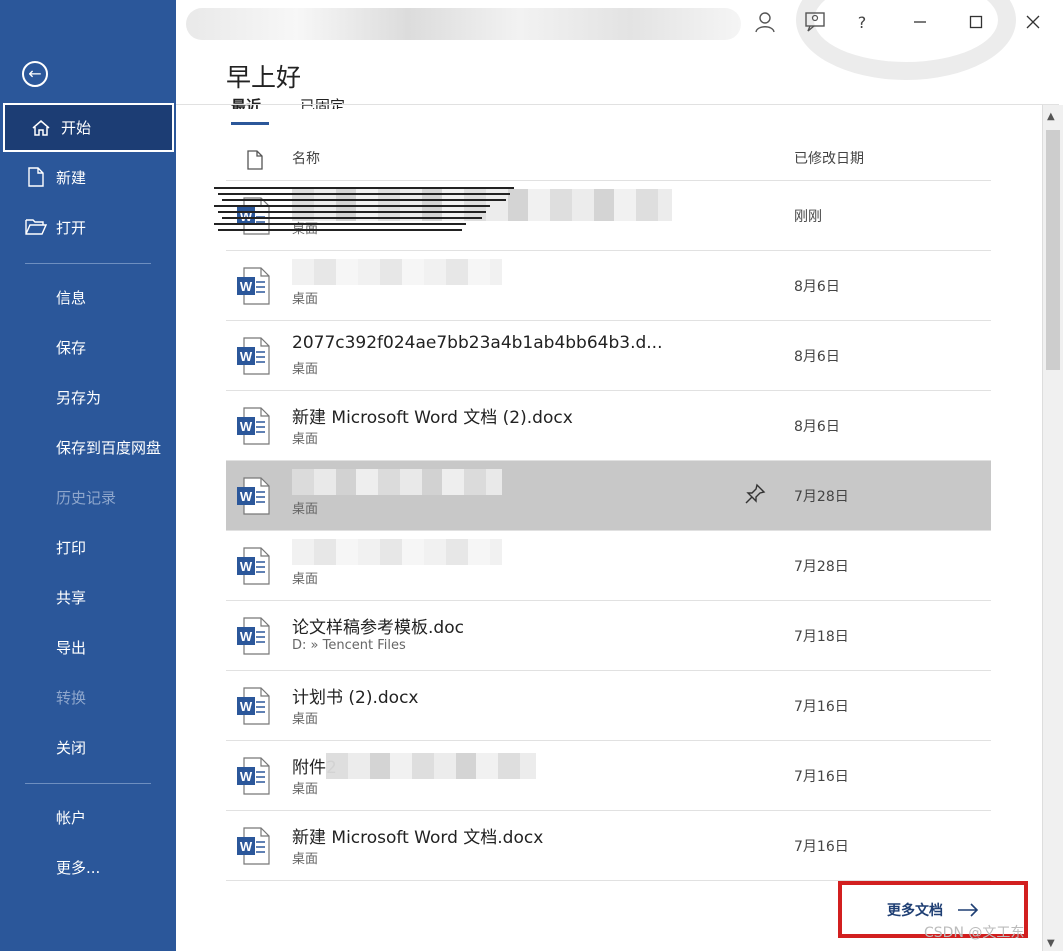 This screenshot has height=951, width=1063. I want to click on scroll-down-icon: ▼, so click(1051, 943).